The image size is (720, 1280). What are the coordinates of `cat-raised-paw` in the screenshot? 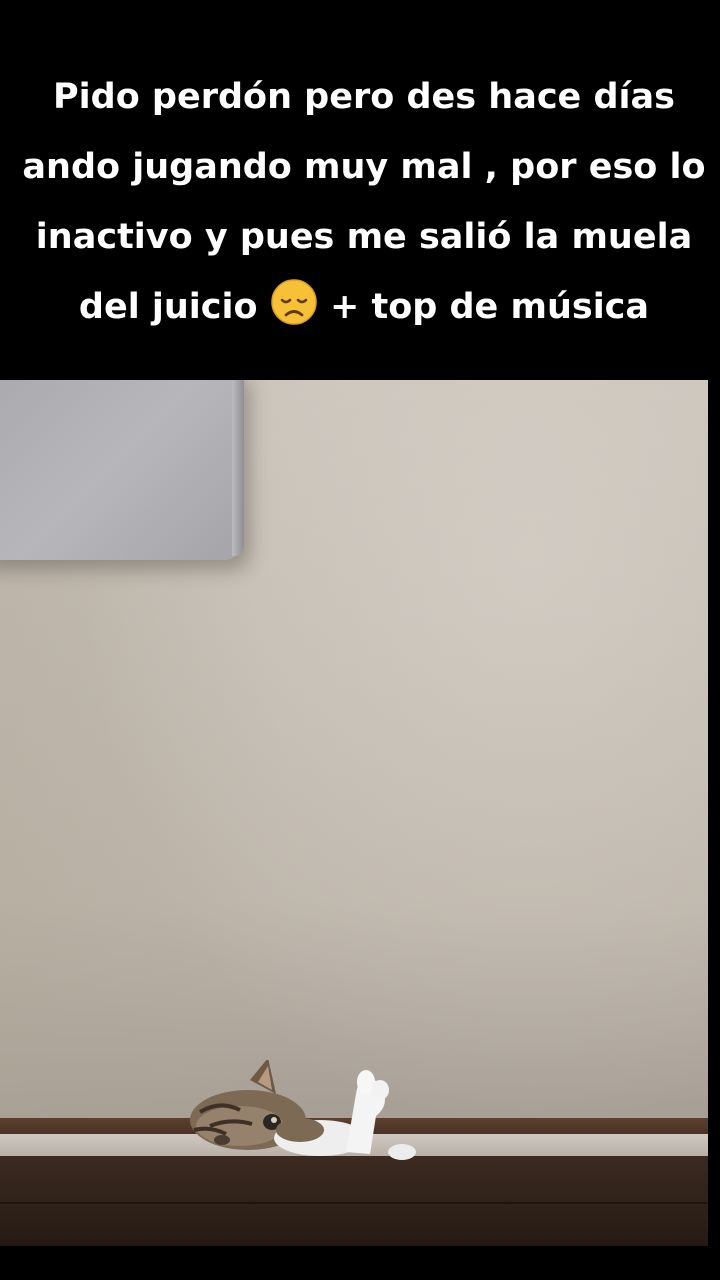 It's located at (381, 1115).